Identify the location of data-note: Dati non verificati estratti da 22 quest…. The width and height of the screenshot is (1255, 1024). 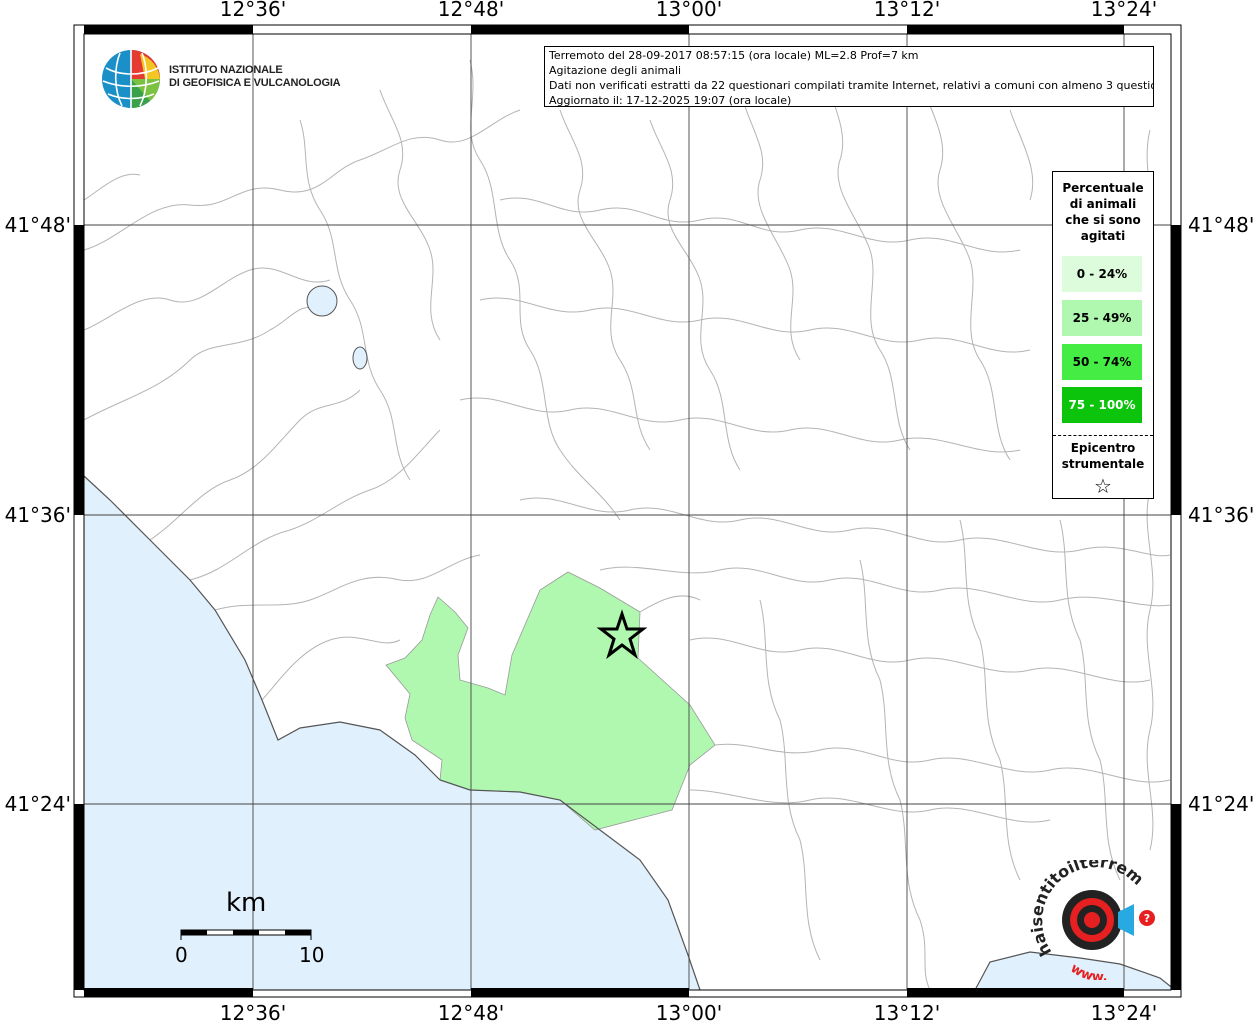
(851, 85).